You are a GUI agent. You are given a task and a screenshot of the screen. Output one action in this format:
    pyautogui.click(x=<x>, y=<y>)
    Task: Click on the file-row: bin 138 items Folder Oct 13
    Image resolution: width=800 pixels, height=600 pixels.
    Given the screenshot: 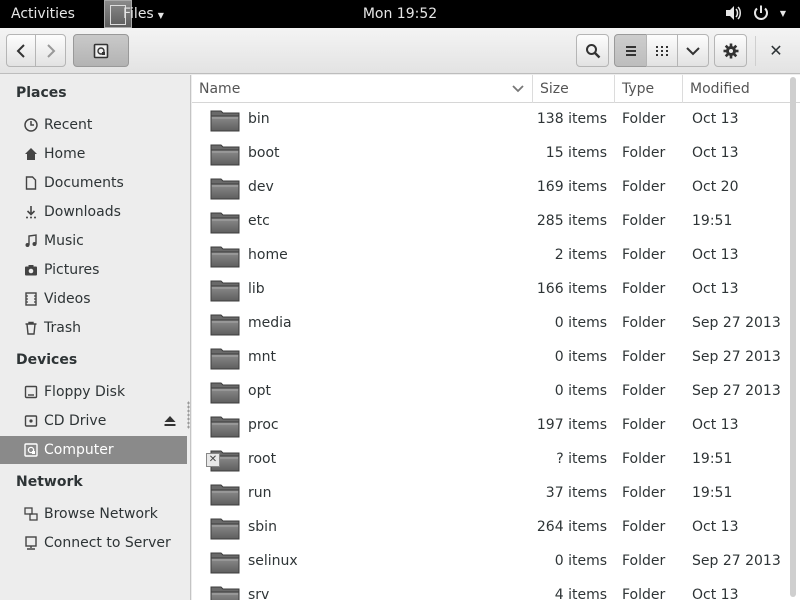 What is the action you would take?
    pyautogui.click(x=492, y=120)
    